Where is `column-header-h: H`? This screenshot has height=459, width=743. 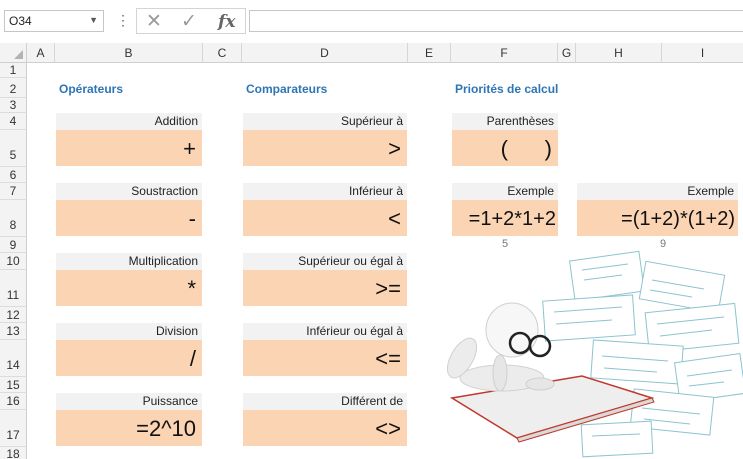
column-header-h: H is located at coordinates (619, 53).